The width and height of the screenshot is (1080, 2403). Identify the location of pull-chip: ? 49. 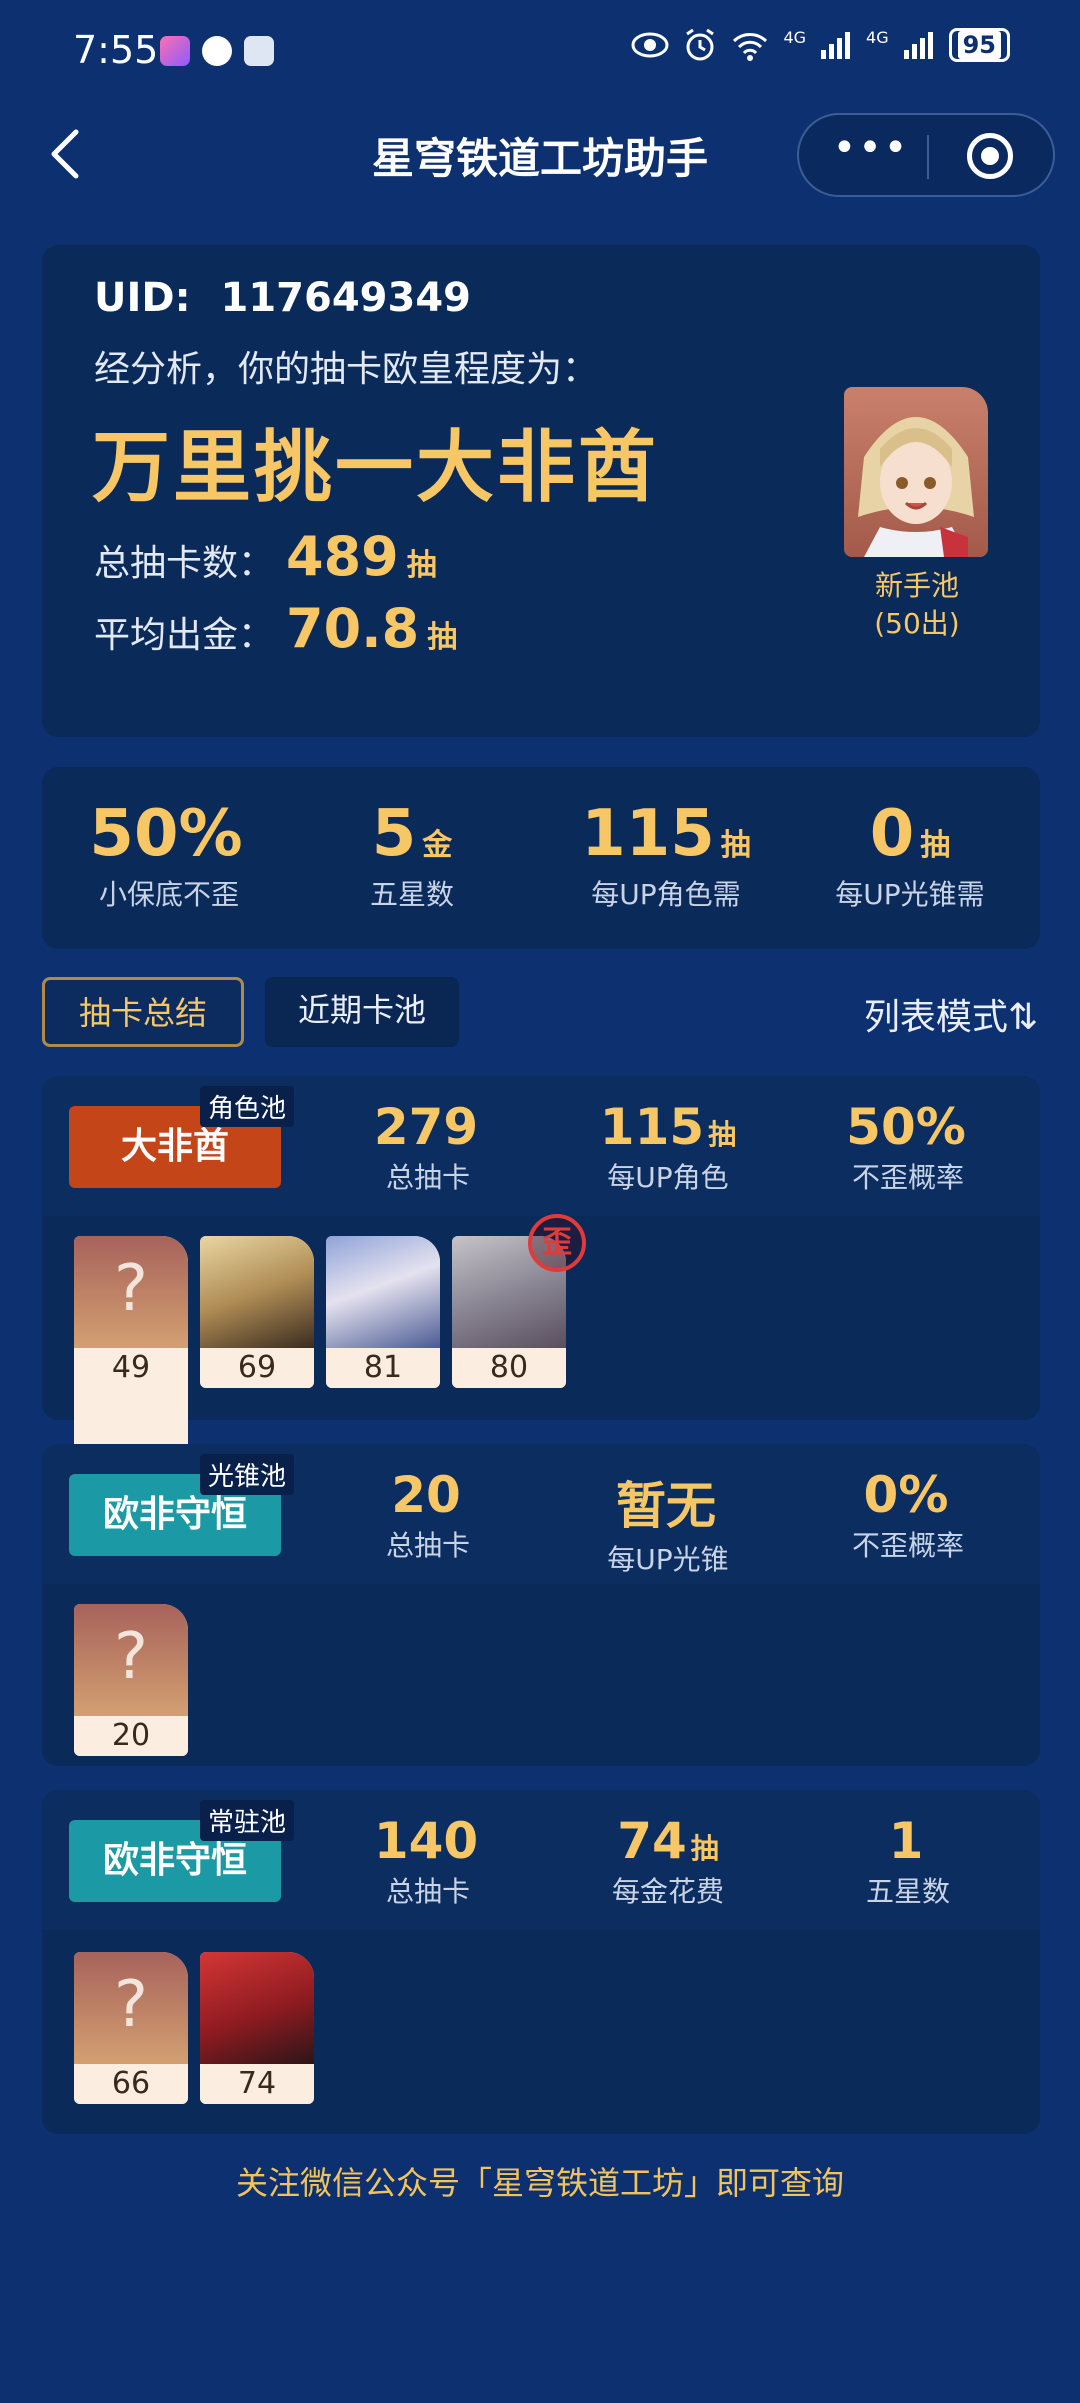
(131, 1312).